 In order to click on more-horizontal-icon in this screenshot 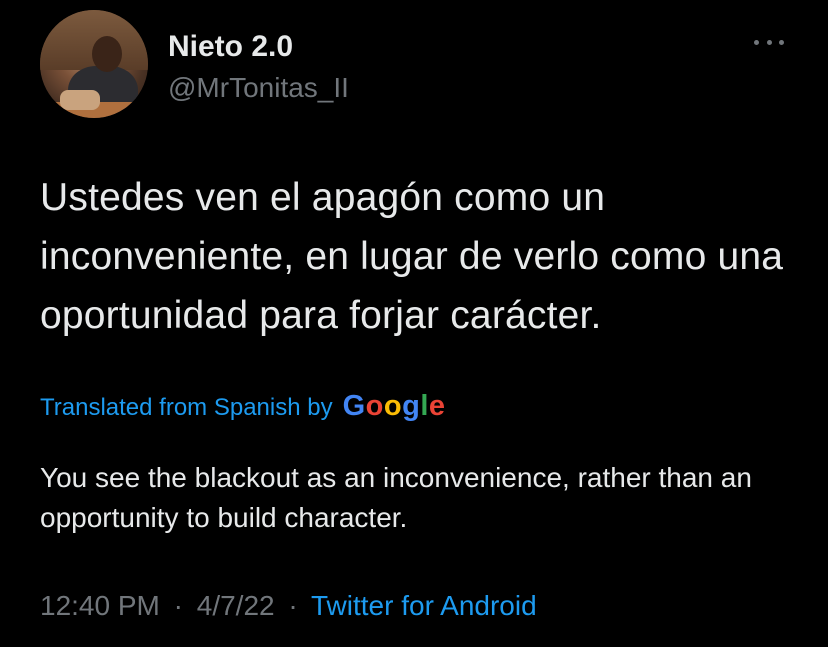, I will do `click(769, 42)`.